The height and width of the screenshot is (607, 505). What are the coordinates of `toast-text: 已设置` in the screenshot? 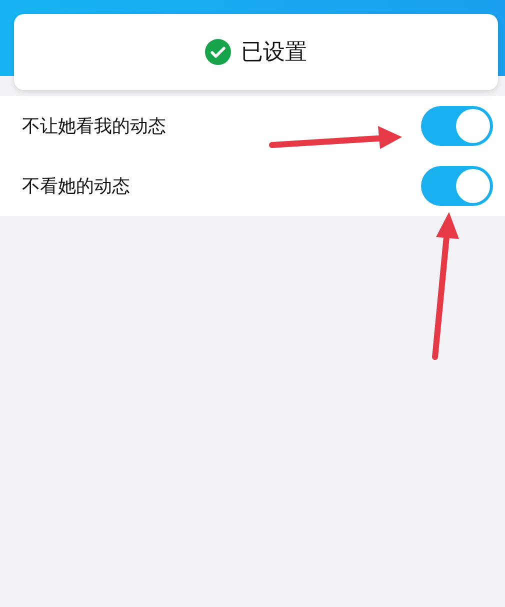 It's located at (274, 53).